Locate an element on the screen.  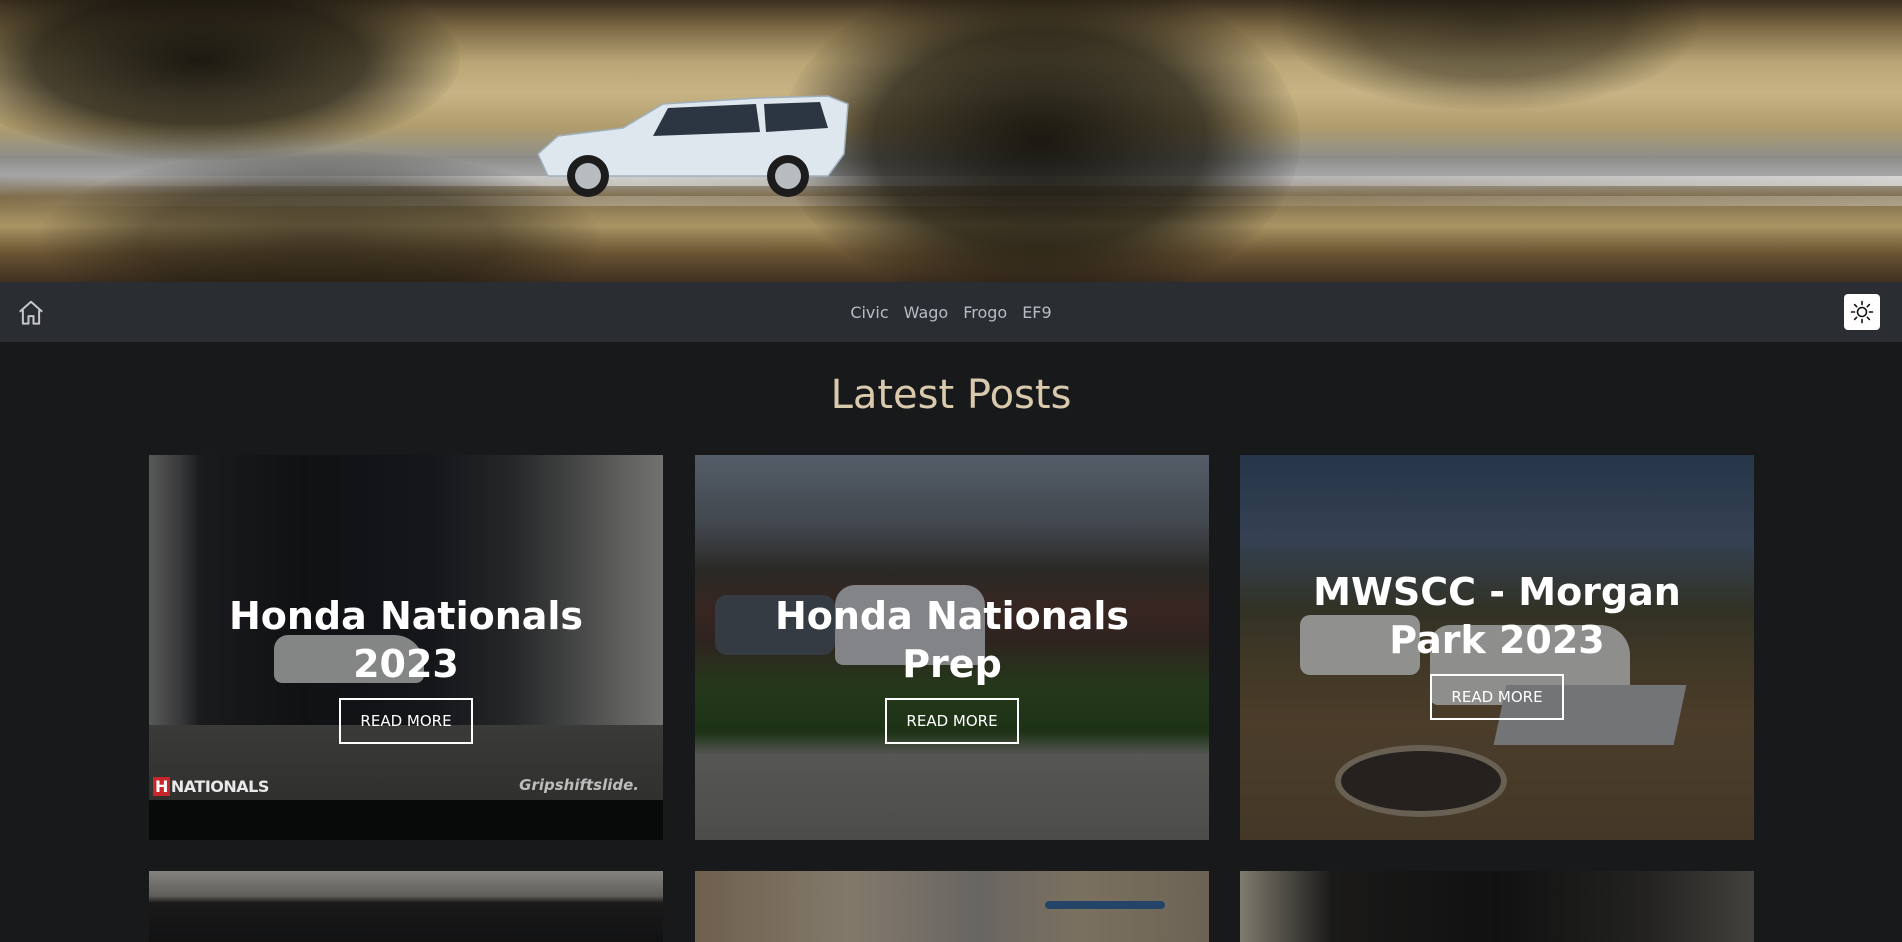
post-card: Honda Nationals Prep READ MORE is located at coordinates (952, 647).